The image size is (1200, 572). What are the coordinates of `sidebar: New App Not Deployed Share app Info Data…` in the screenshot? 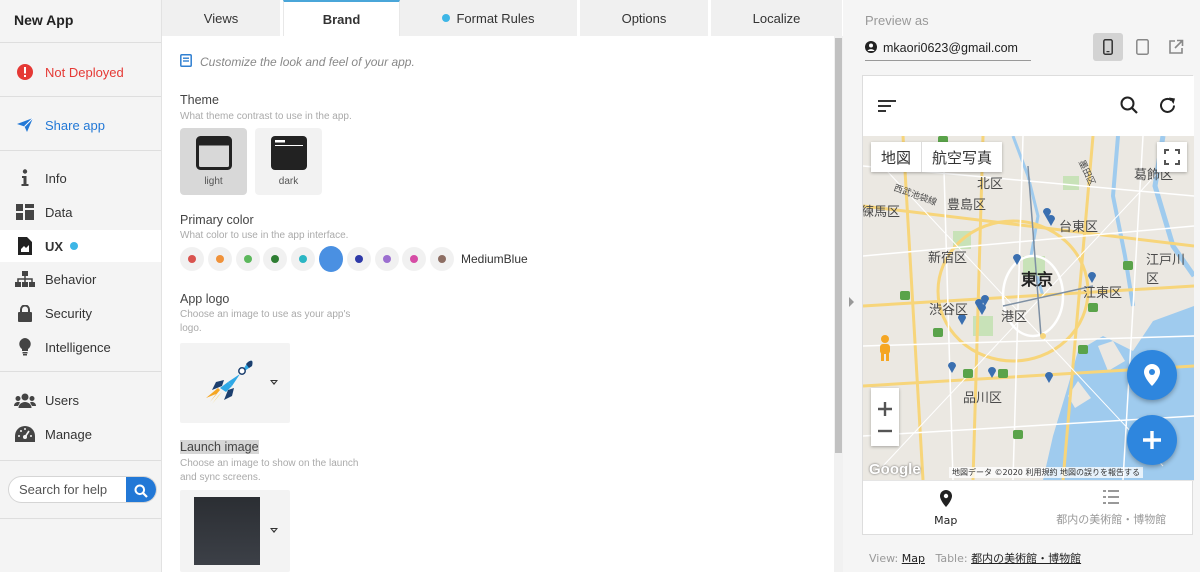 It's located at (81, 286).